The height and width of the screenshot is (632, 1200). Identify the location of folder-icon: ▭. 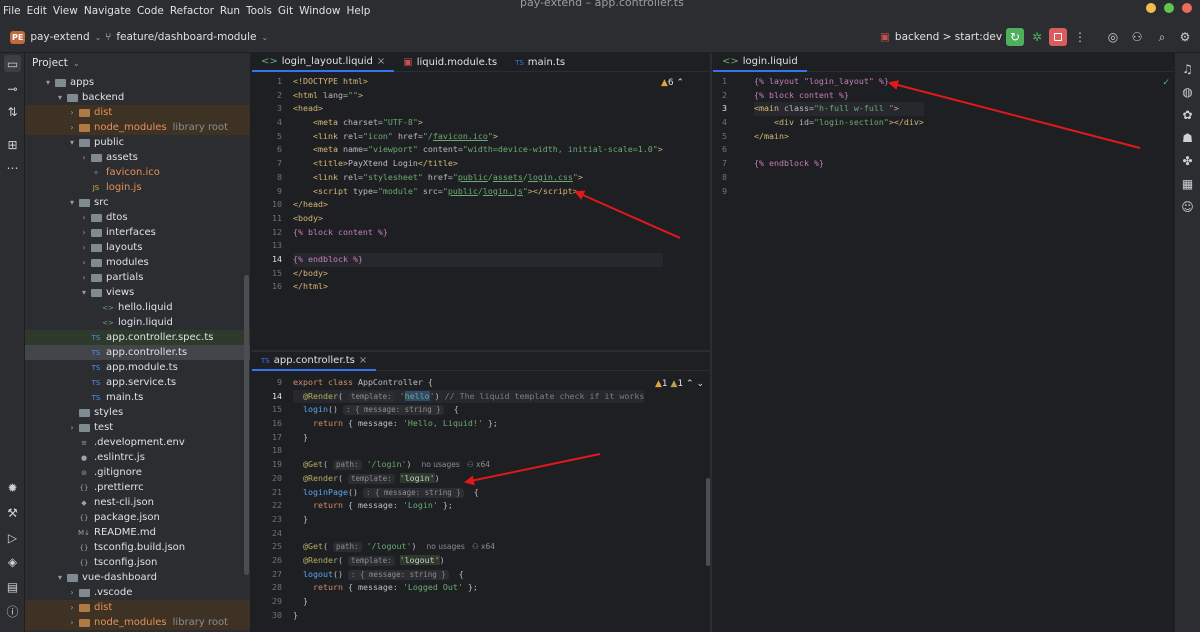
(12, 63).